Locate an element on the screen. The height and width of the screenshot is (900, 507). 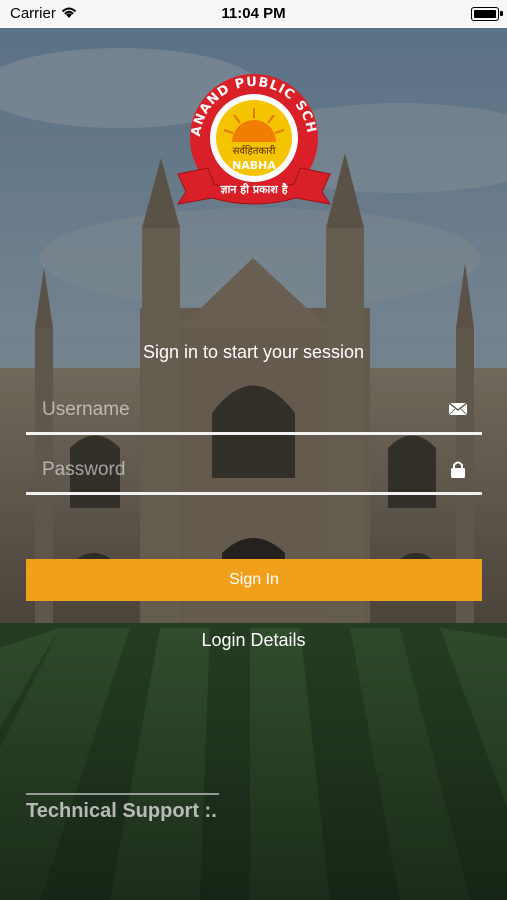
technical-support-label: Technical Support :. is located at coordinates (121, 811).